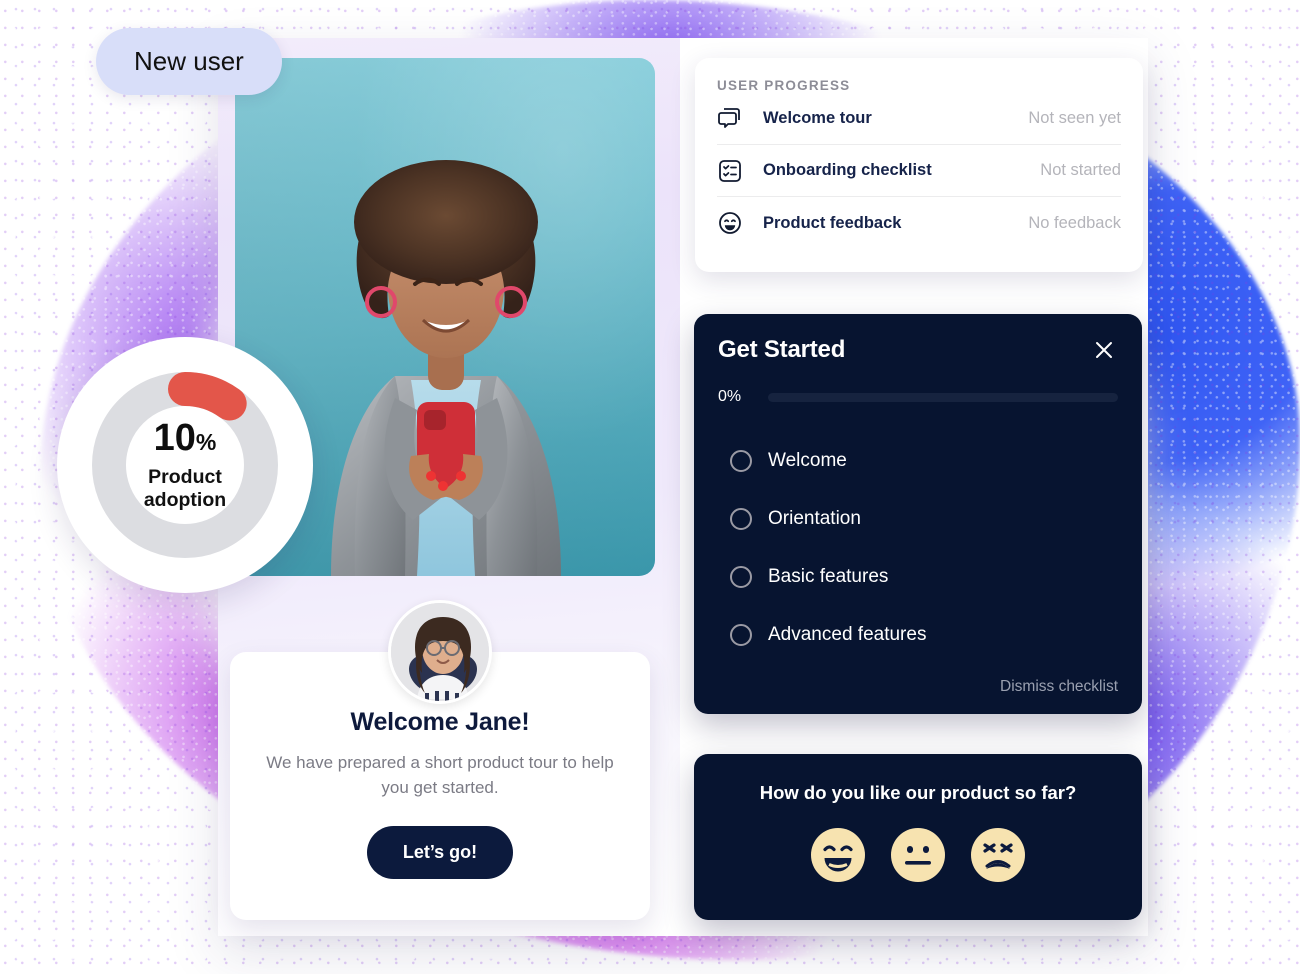 The height and width of the screenshot is (974, 1300). Describe the element at coordinates (919, 119) in the screenshot. I see `progress-row-welcome-tour: Welcome tour Not seen yet` at that location.